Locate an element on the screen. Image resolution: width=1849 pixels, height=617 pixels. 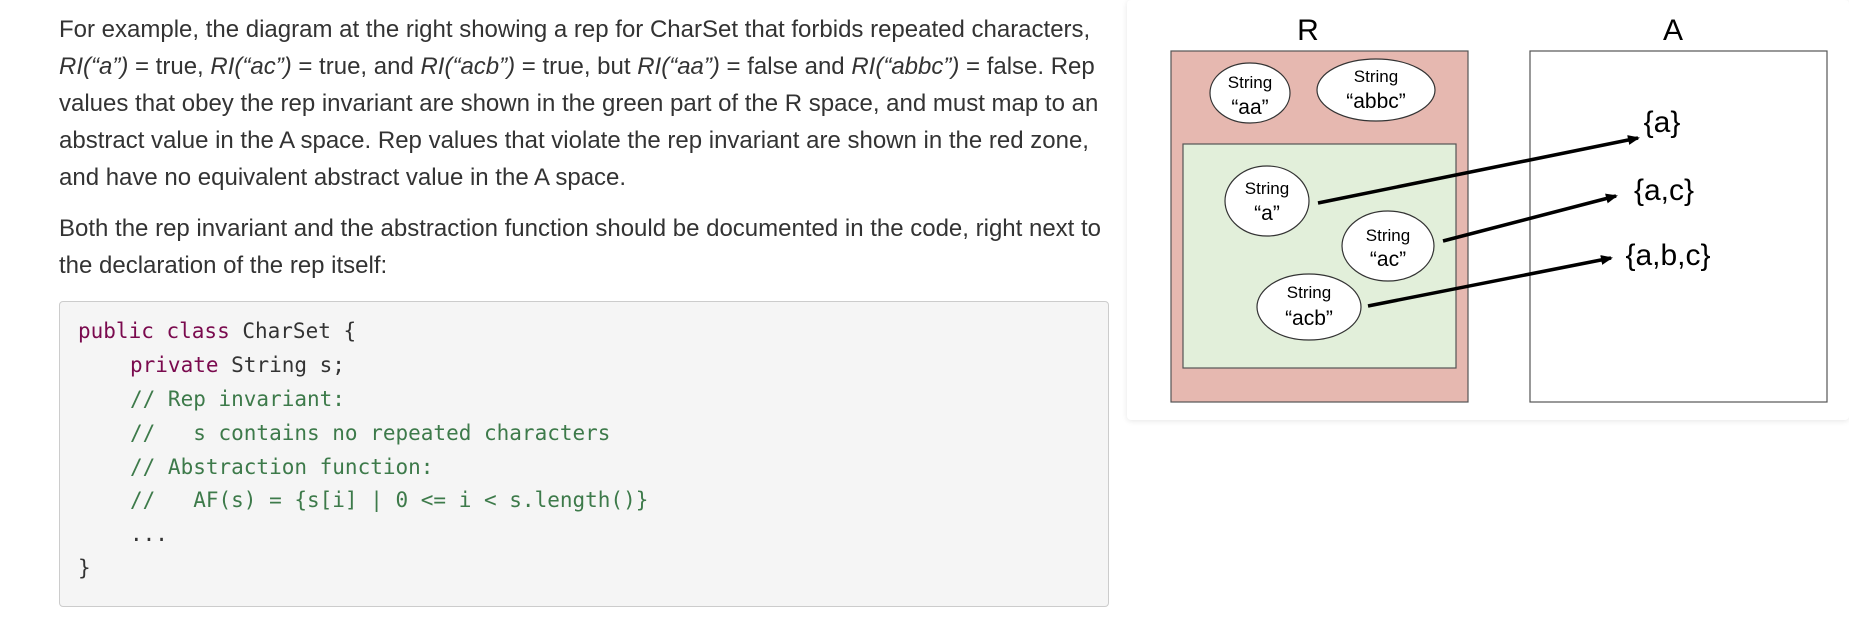
ri-abbc: RI(“abbc”) is located at coordinates (905, 66).